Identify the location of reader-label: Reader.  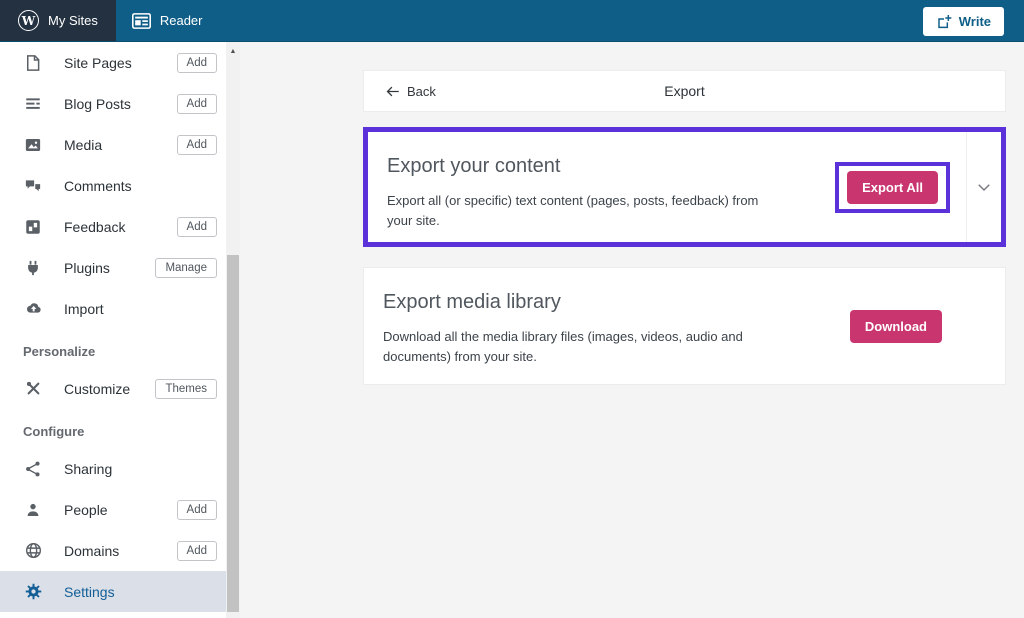
(181, 20).